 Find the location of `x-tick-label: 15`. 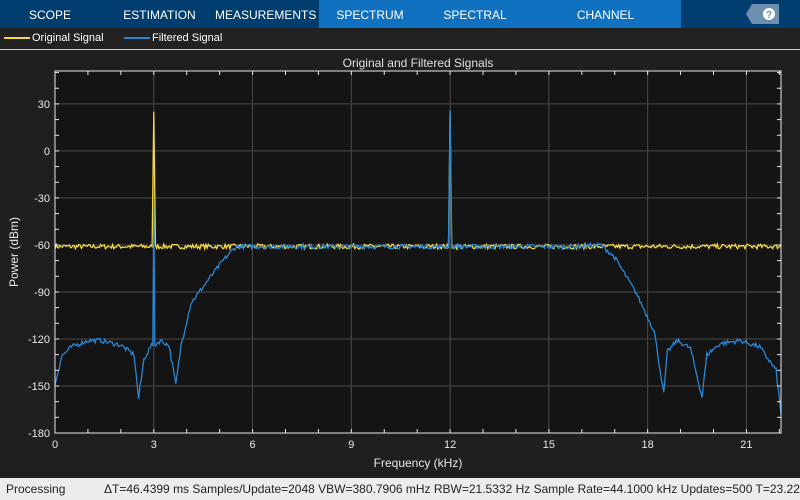

x-tick-label: 15 is located at coordinates (549, 445).